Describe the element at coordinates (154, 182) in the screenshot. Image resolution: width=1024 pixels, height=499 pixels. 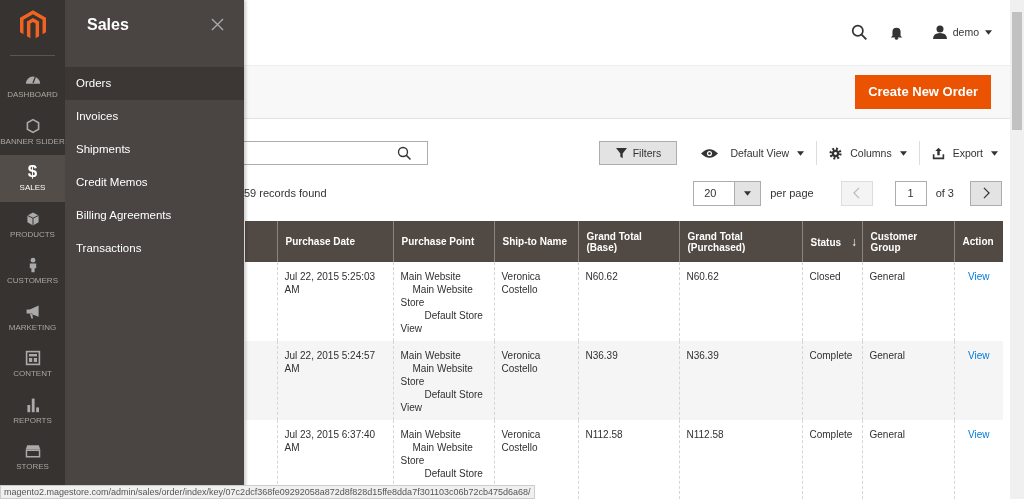
I see `submenu-item: Credit Memos` at that location.